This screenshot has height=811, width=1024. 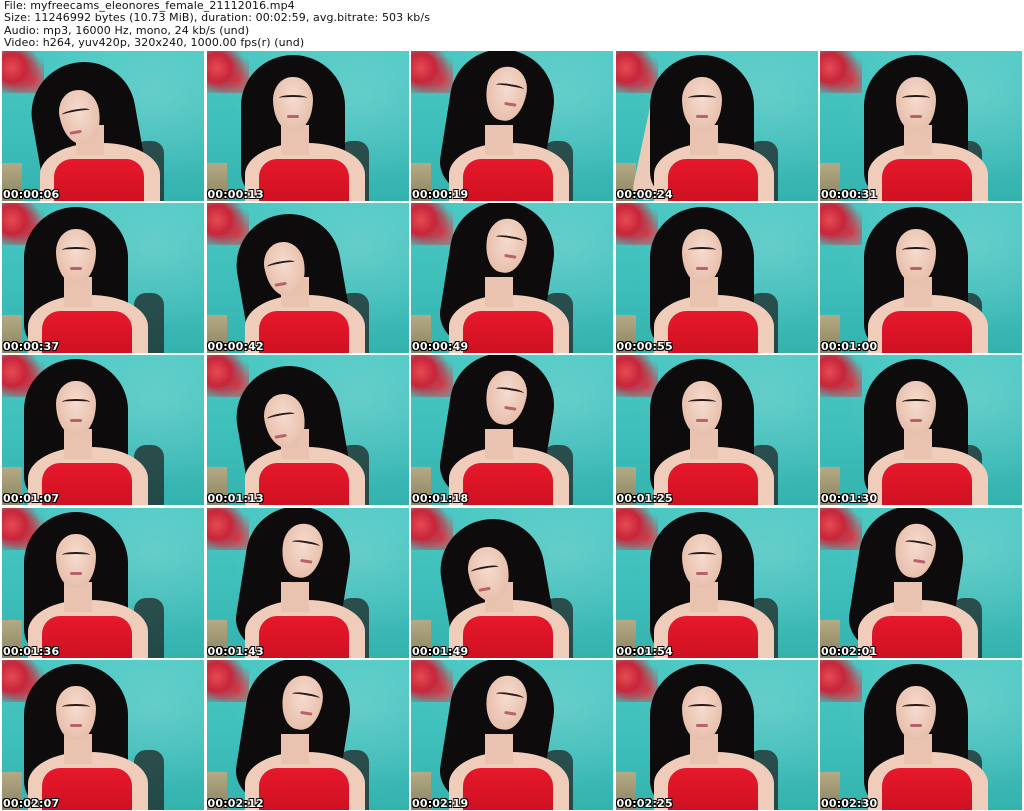 I want to click on video-frame-thumbnail: 00:00:24, so click(x=716, y=126).